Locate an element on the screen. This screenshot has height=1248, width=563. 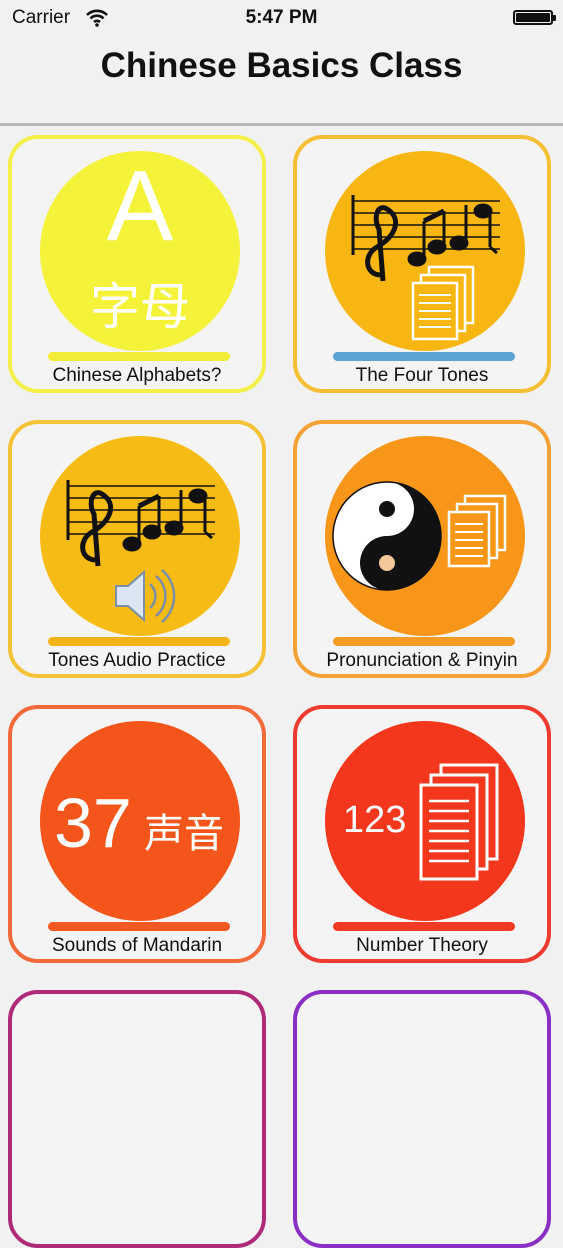
tile-label: Pronunciation & Pinyin is located at coordinates (422, 660).